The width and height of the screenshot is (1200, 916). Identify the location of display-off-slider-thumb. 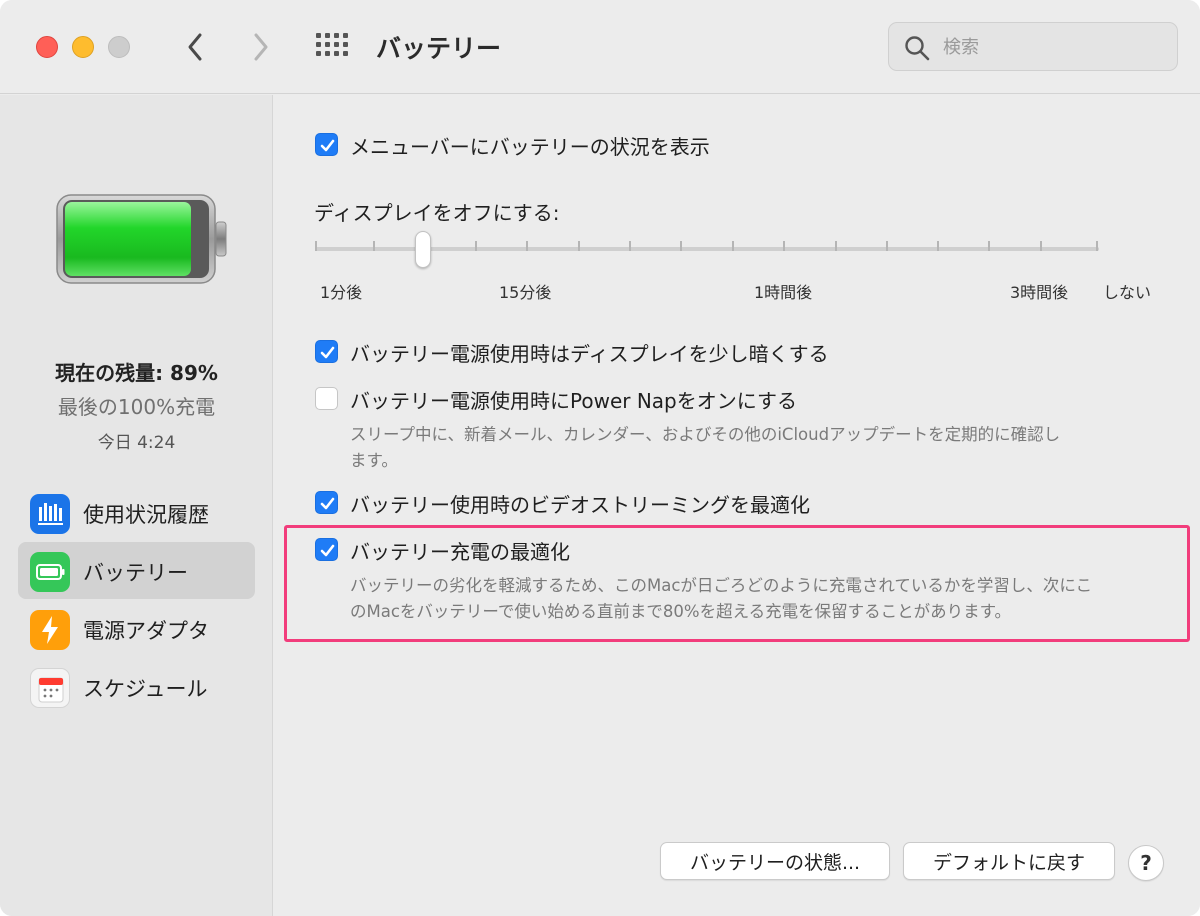
(423, 249).